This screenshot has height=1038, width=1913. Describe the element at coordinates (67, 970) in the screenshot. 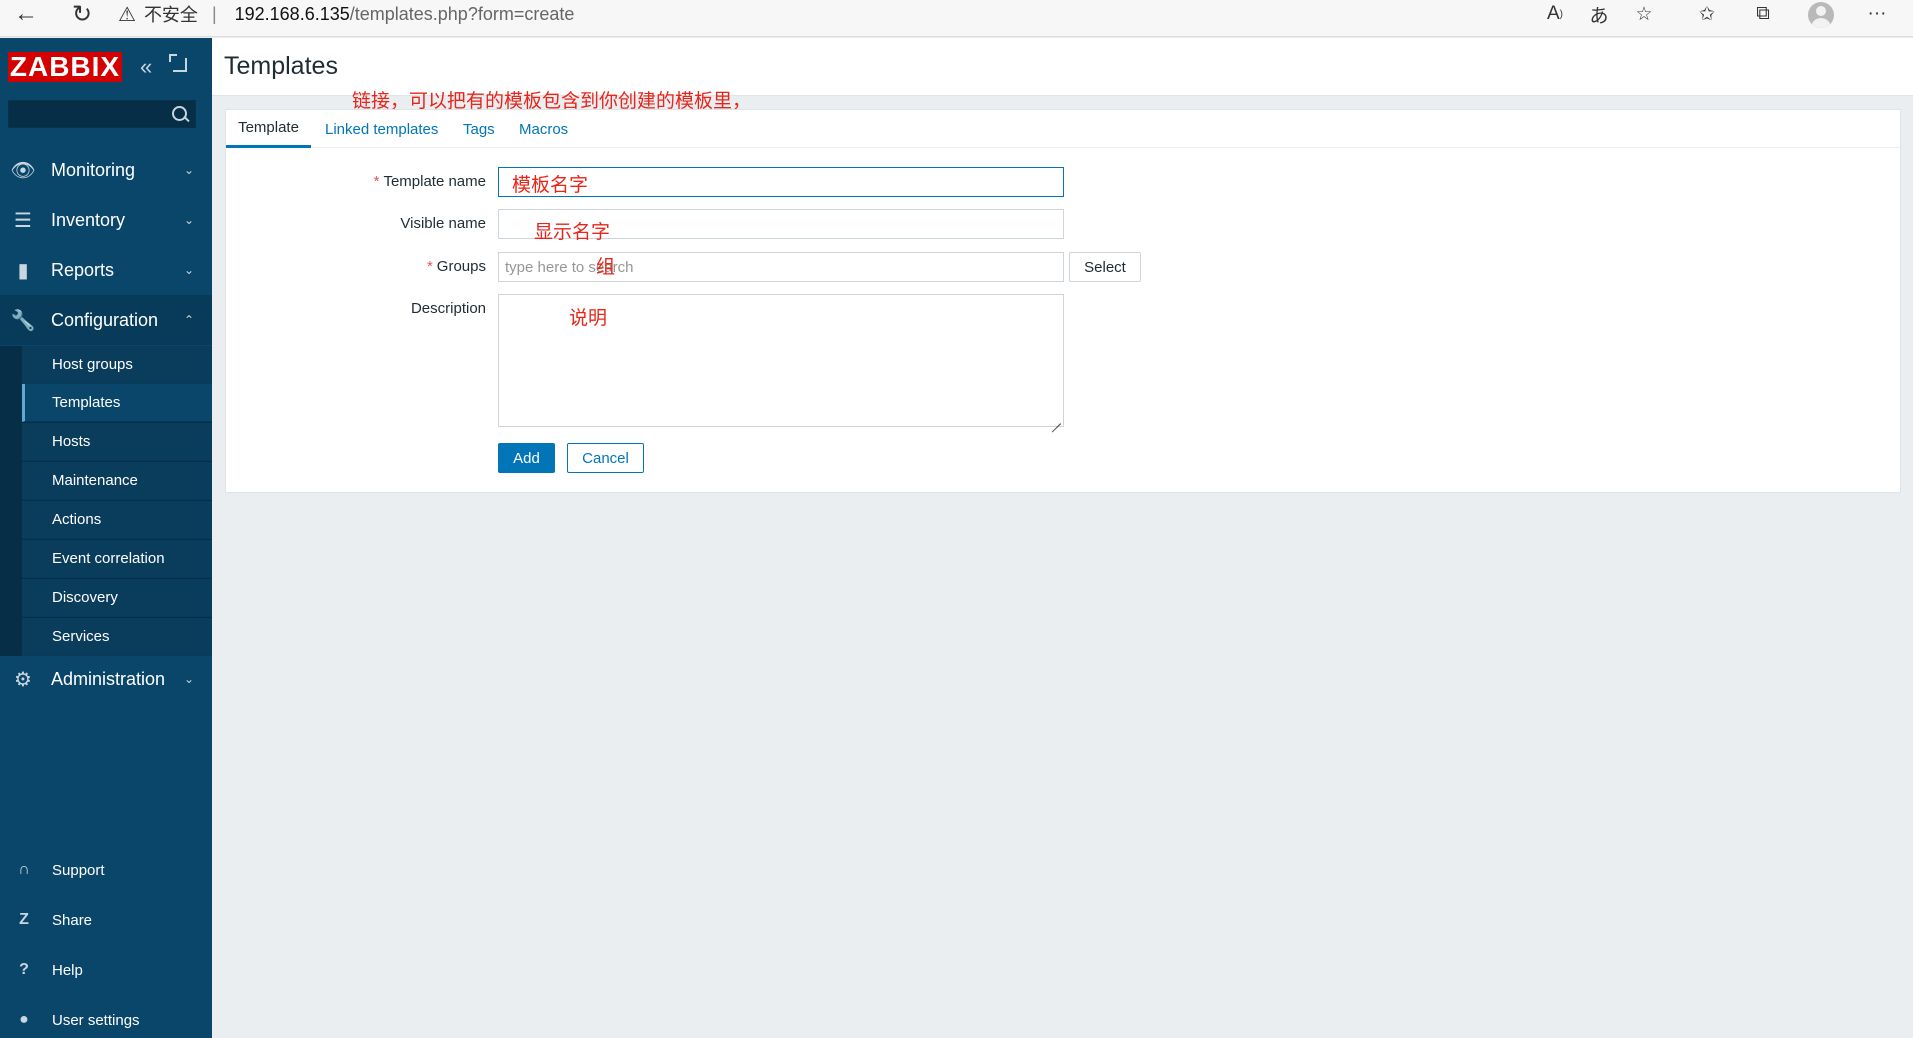

I see `footer-label: Help` at that location.